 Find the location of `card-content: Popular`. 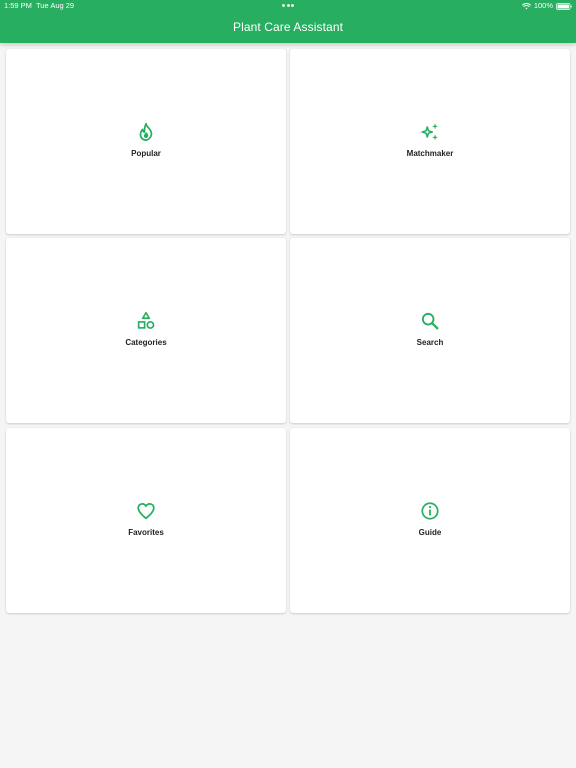

card-content: Popular is located at coordinates (146, 140).